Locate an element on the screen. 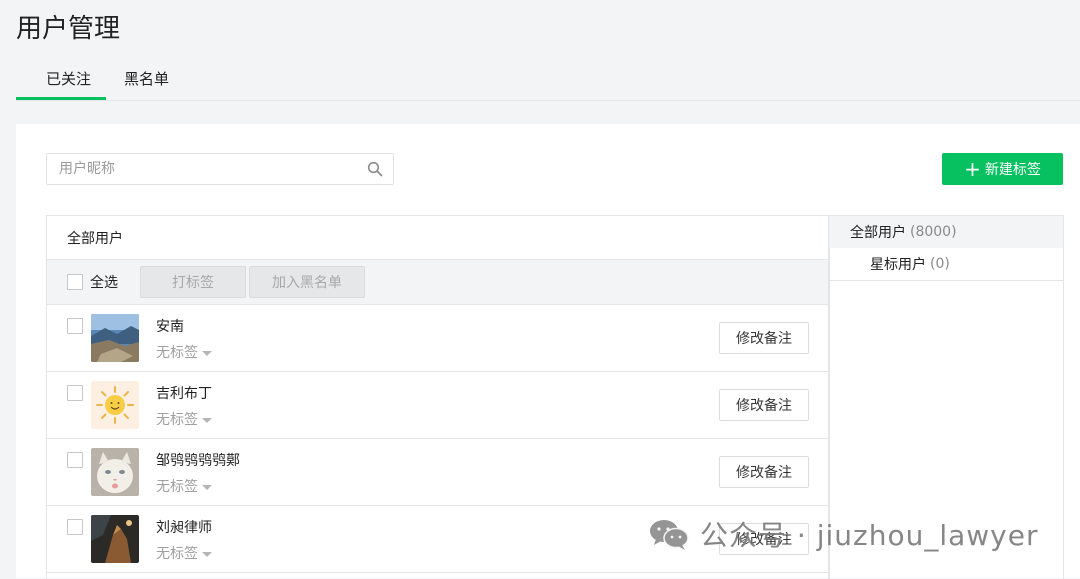 The height and width of the screenshot is (579, 1080). search-box is located at coordinates (220, 169).